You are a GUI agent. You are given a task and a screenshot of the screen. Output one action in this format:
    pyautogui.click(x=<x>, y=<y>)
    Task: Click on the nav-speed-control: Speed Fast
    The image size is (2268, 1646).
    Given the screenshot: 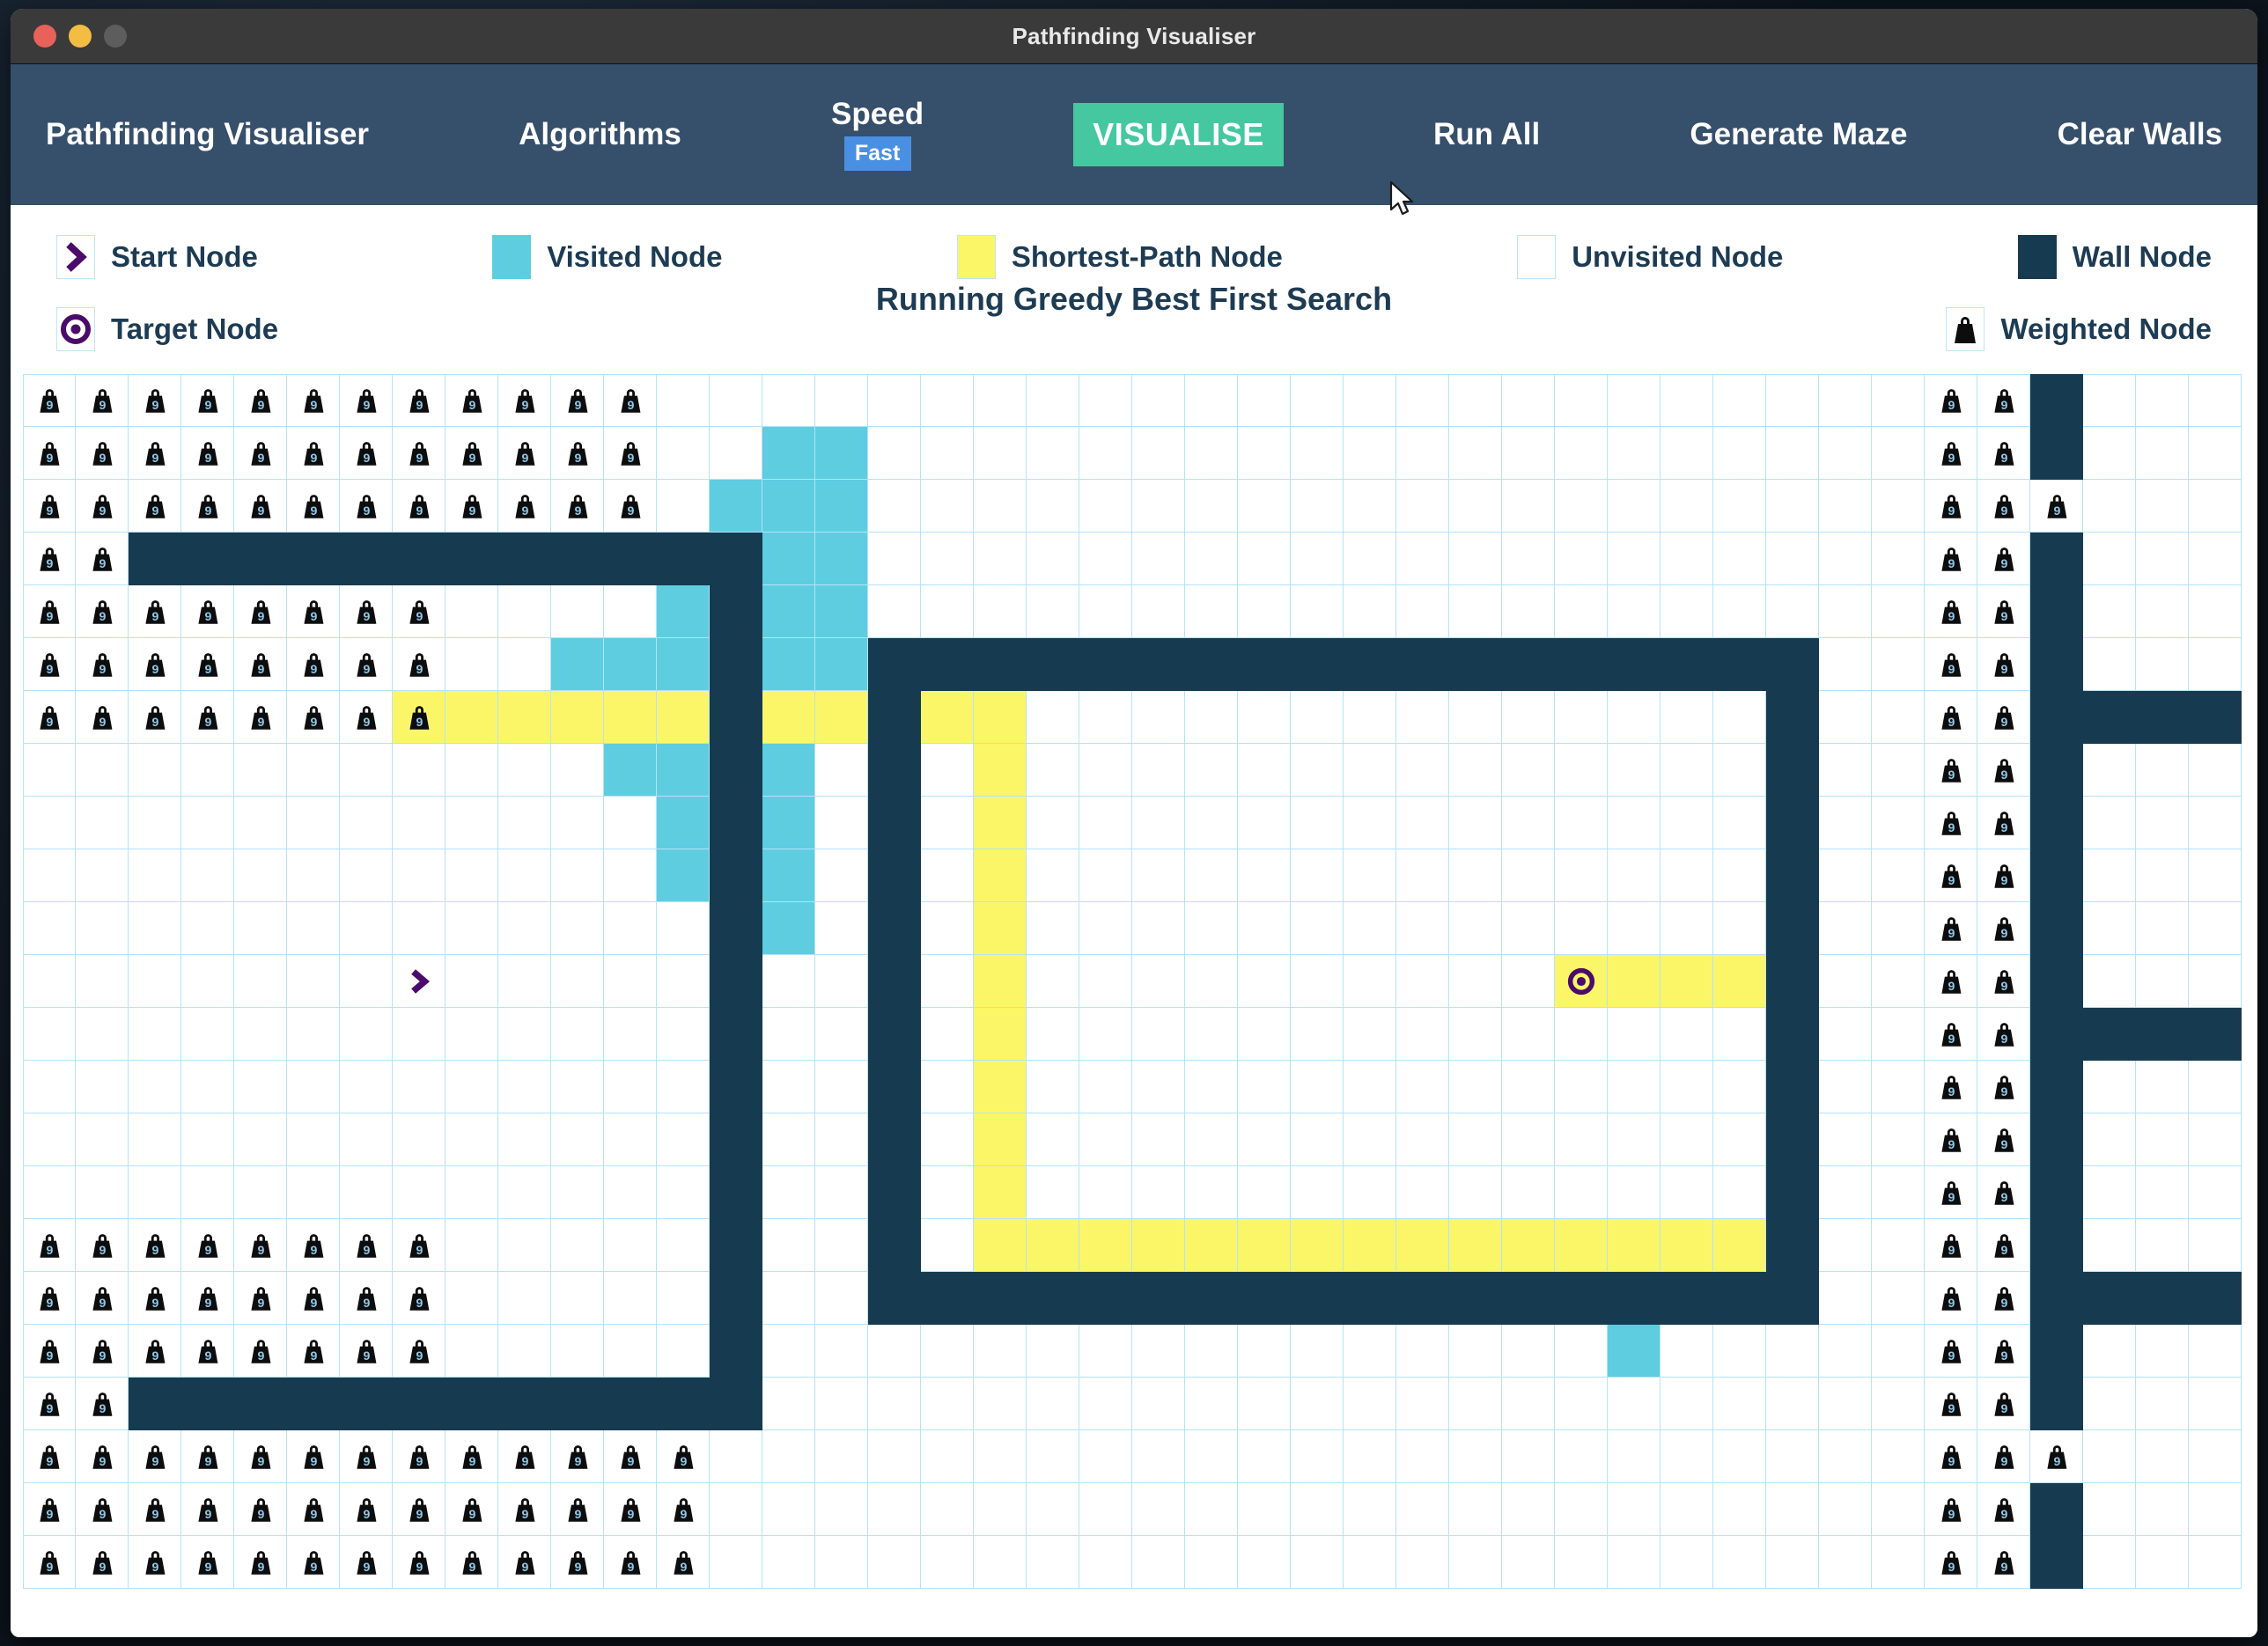 What is the action you would take?
    pyautogui.click(x=877, y=135)
    